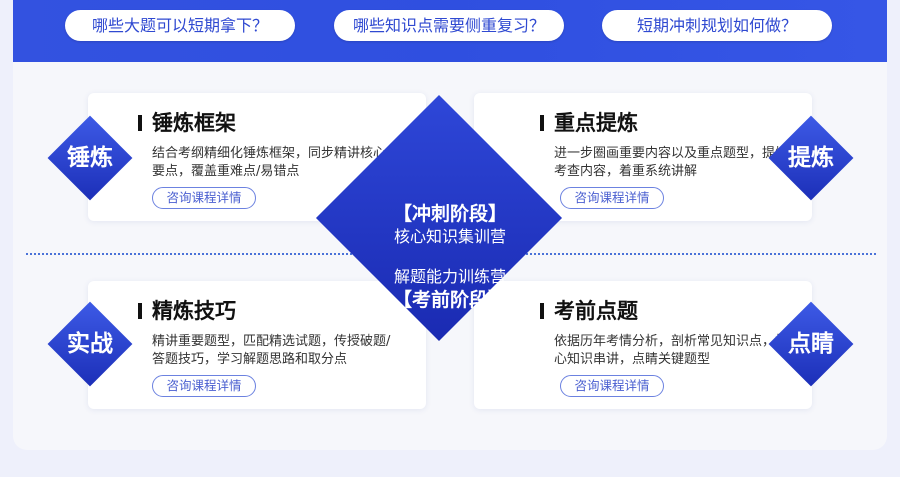 The width and height of the screenshot is (900, 477). Describe the element at coordinates (449, 276) in the screenshot. I see `stage2-subtitle: 解题能力训练营` at that location.